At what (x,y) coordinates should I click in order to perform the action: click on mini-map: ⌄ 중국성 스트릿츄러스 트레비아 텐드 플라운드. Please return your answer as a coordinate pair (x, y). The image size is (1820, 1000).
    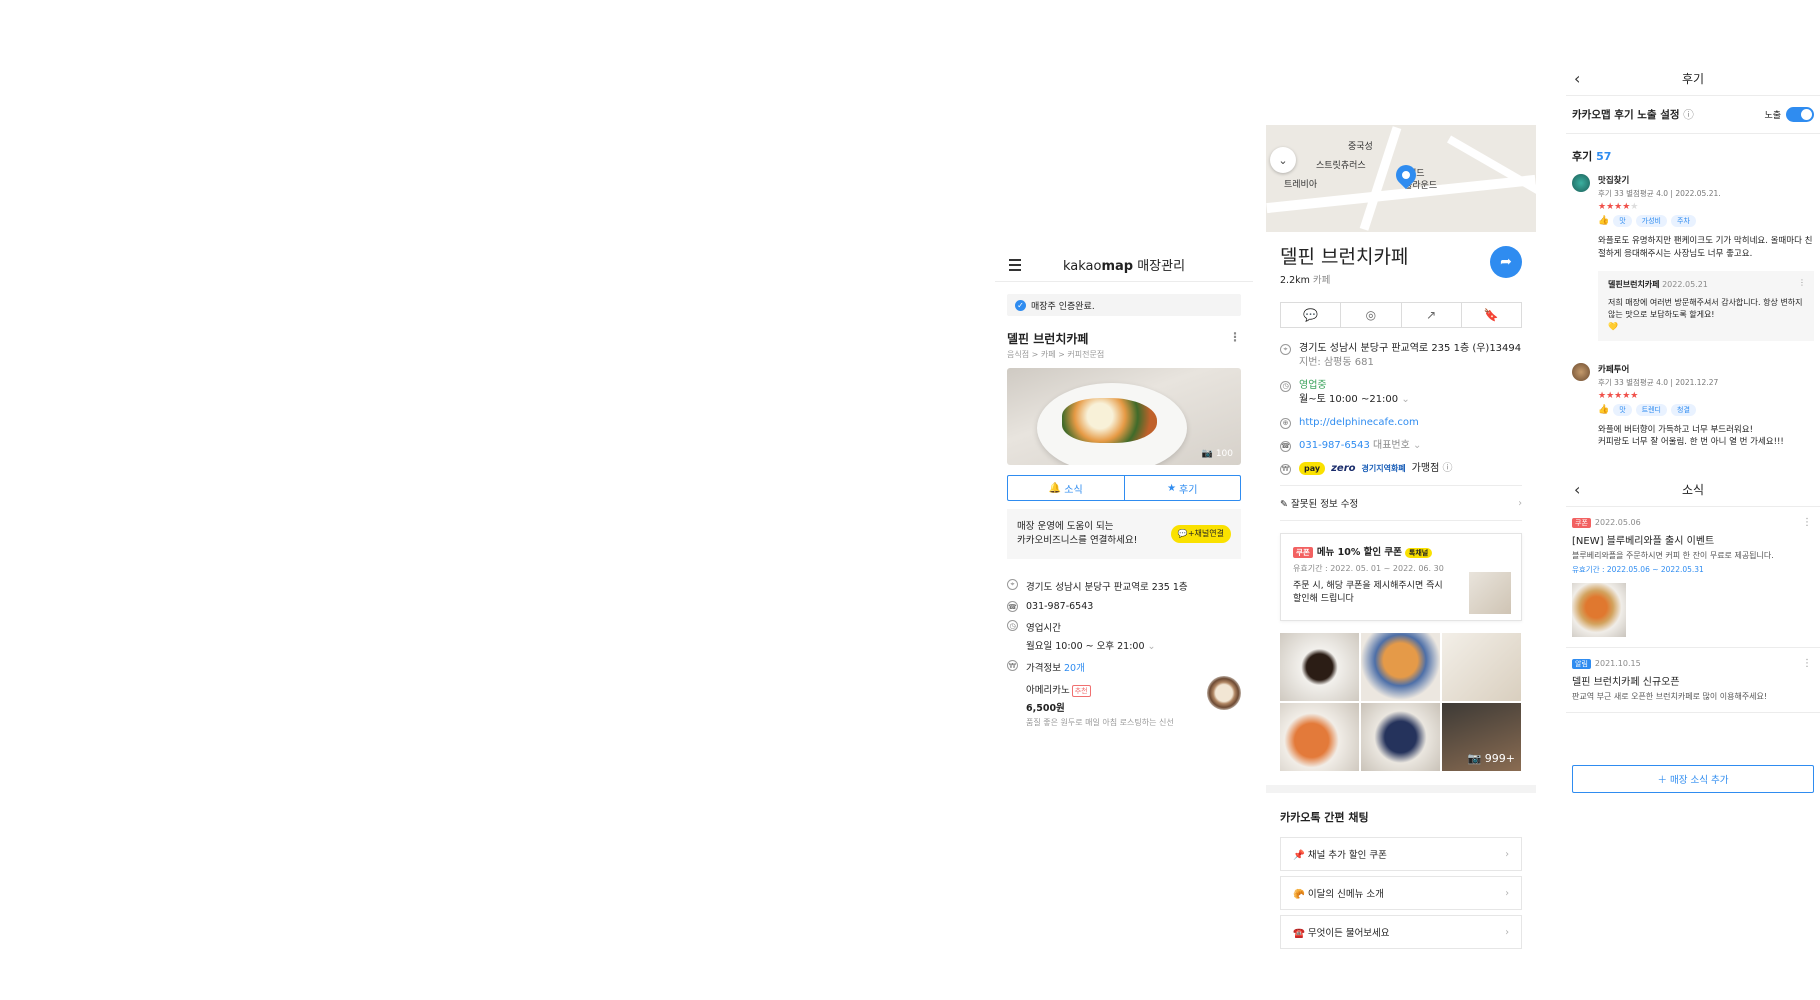
    Looking at the image, I should click on (1401, 178).